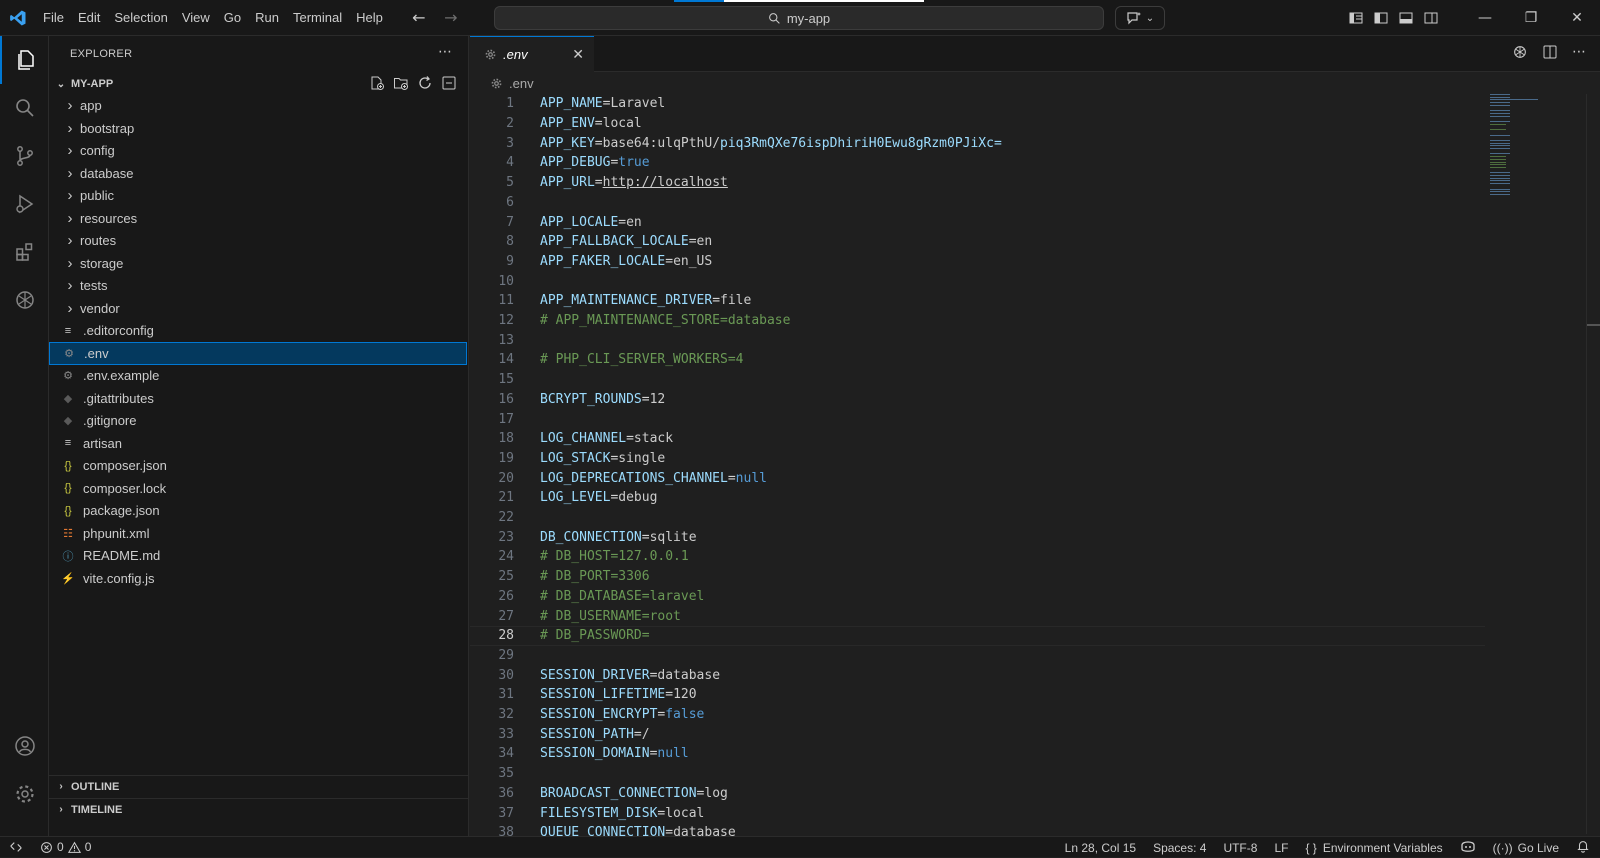 This screenshot has width=1600, height=858. I want to click on code-line: 4 APP_DEBUG=true, so click(977, 163).